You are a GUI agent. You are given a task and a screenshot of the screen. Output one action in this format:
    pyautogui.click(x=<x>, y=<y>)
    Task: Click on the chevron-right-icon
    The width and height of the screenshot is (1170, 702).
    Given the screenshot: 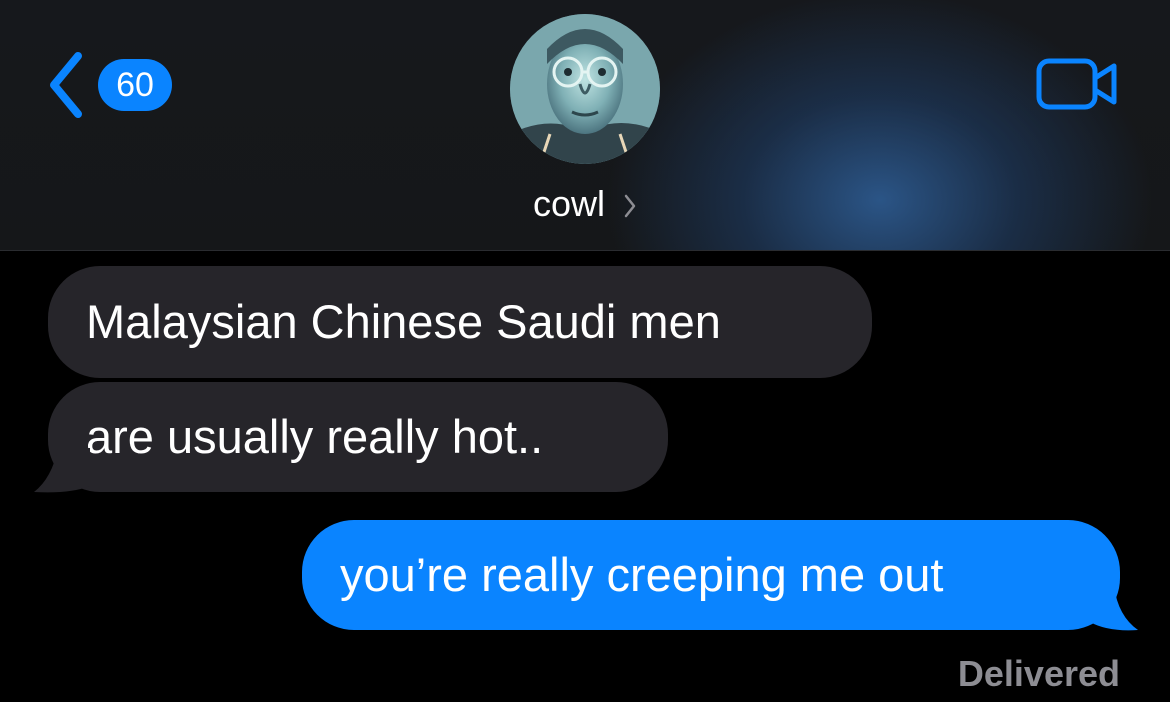 What is the action you would take?
    pyautogui.click(x=630, y=206)
    